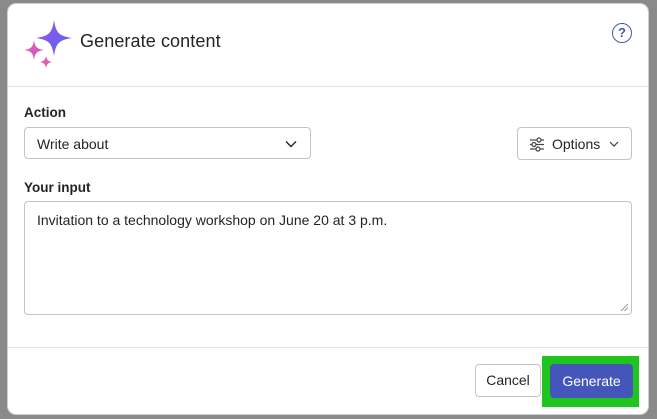 The image size is (657, 419). I want to click on generate-button: Generate, so click(591, 381).